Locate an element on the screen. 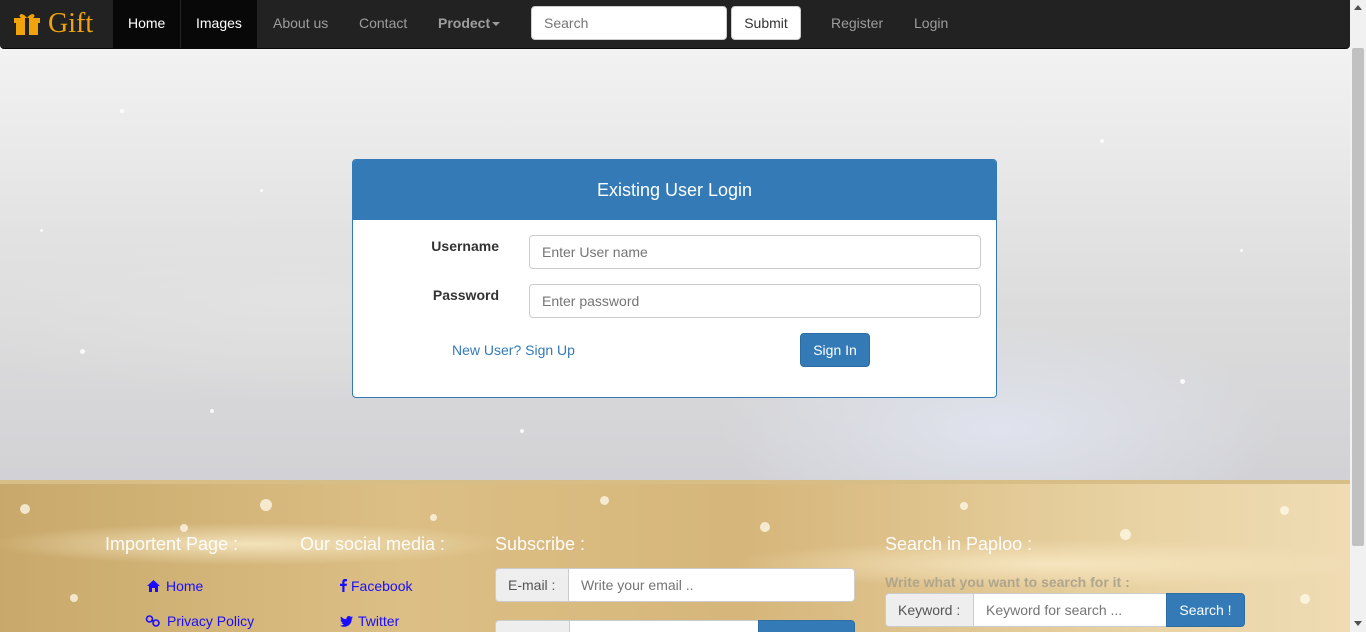 The width and height of the screenshot is (1366, 632). footer-search-note: Write what you want to search for it : is located at coordinates (1007, 582).